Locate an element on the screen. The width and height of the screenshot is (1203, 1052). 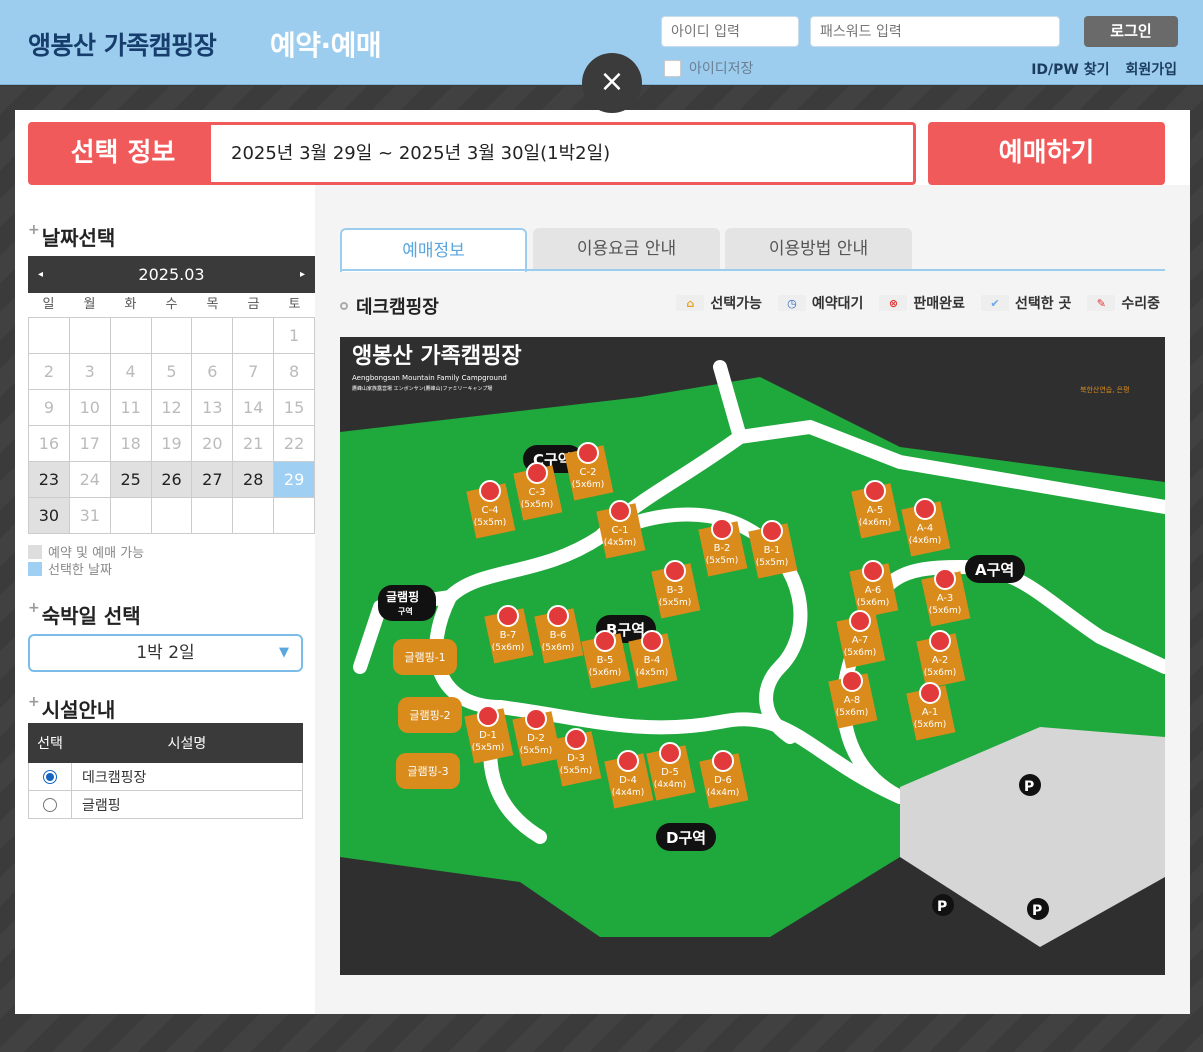
site-id: B-1 is located at coordinates (772, 550).